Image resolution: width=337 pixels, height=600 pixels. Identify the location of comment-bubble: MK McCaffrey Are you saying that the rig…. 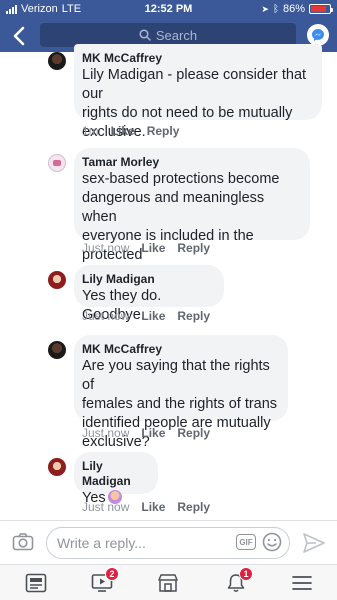
(181, 392).